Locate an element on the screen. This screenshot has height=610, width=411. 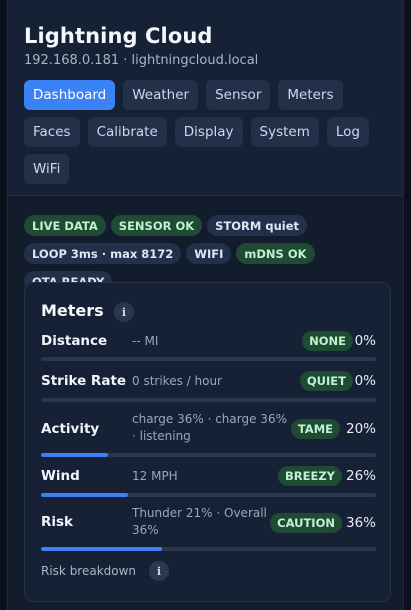
meter-status-badge: BREEZY is located at coordinates (310, 476).